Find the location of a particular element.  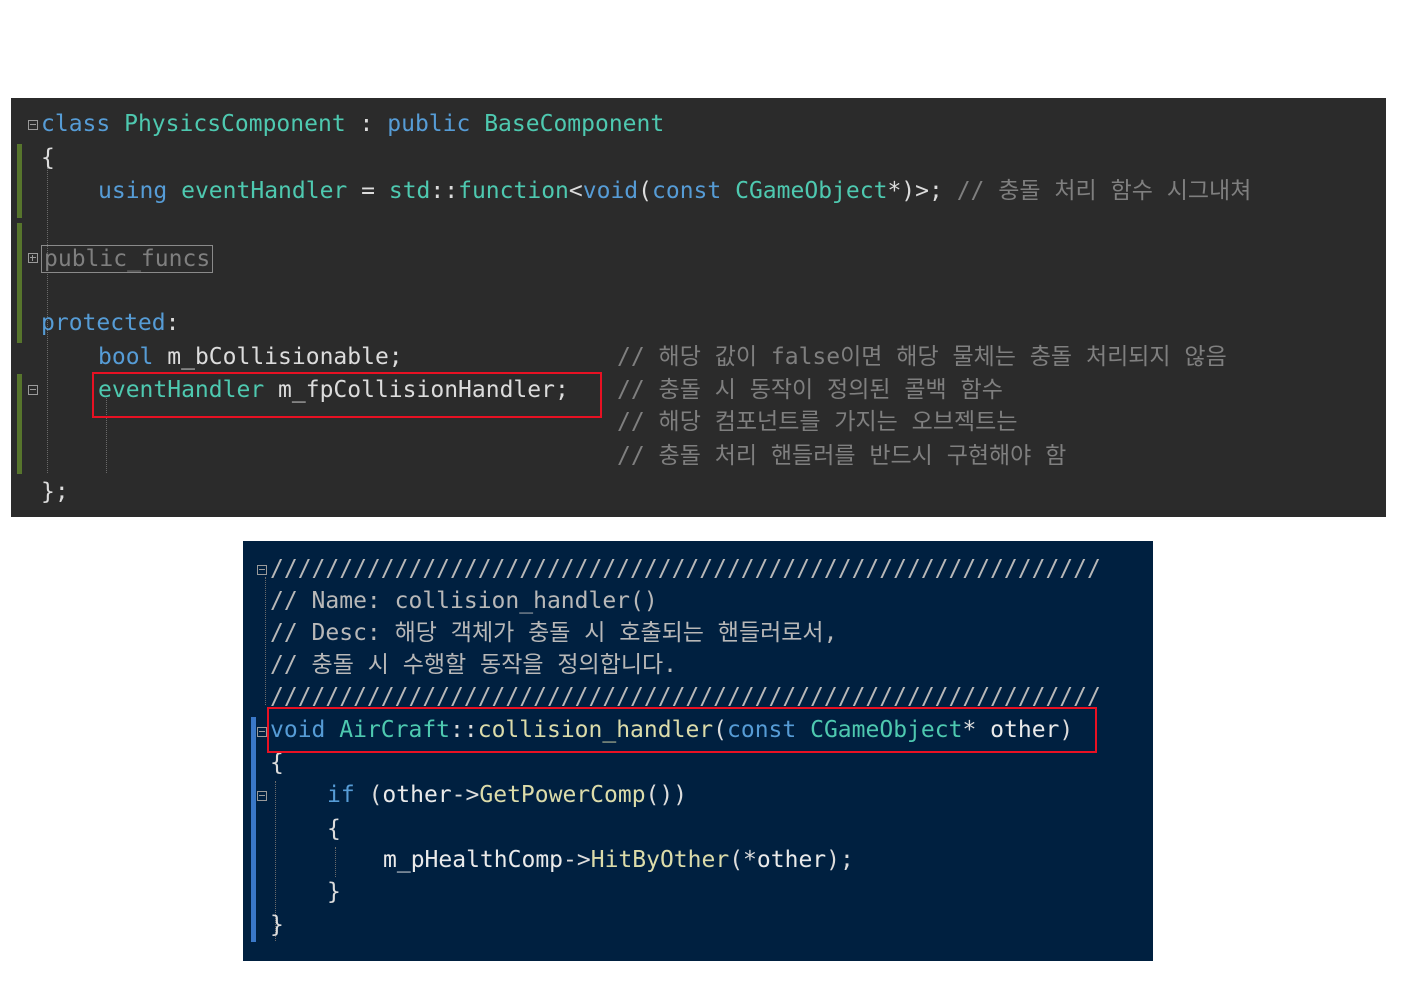

keyword: const is located at coordinates (687, 191).